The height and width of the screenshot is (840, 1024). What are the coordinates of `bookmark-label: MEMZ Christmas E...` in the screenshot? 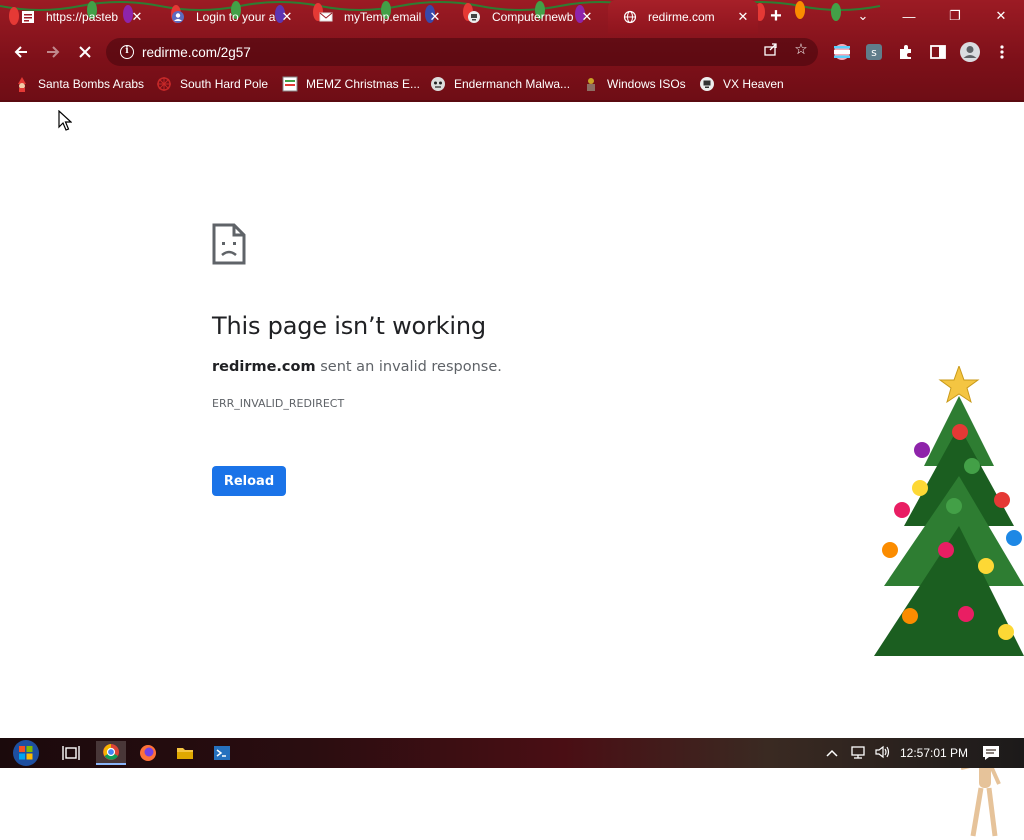 It's located at (363, 84).